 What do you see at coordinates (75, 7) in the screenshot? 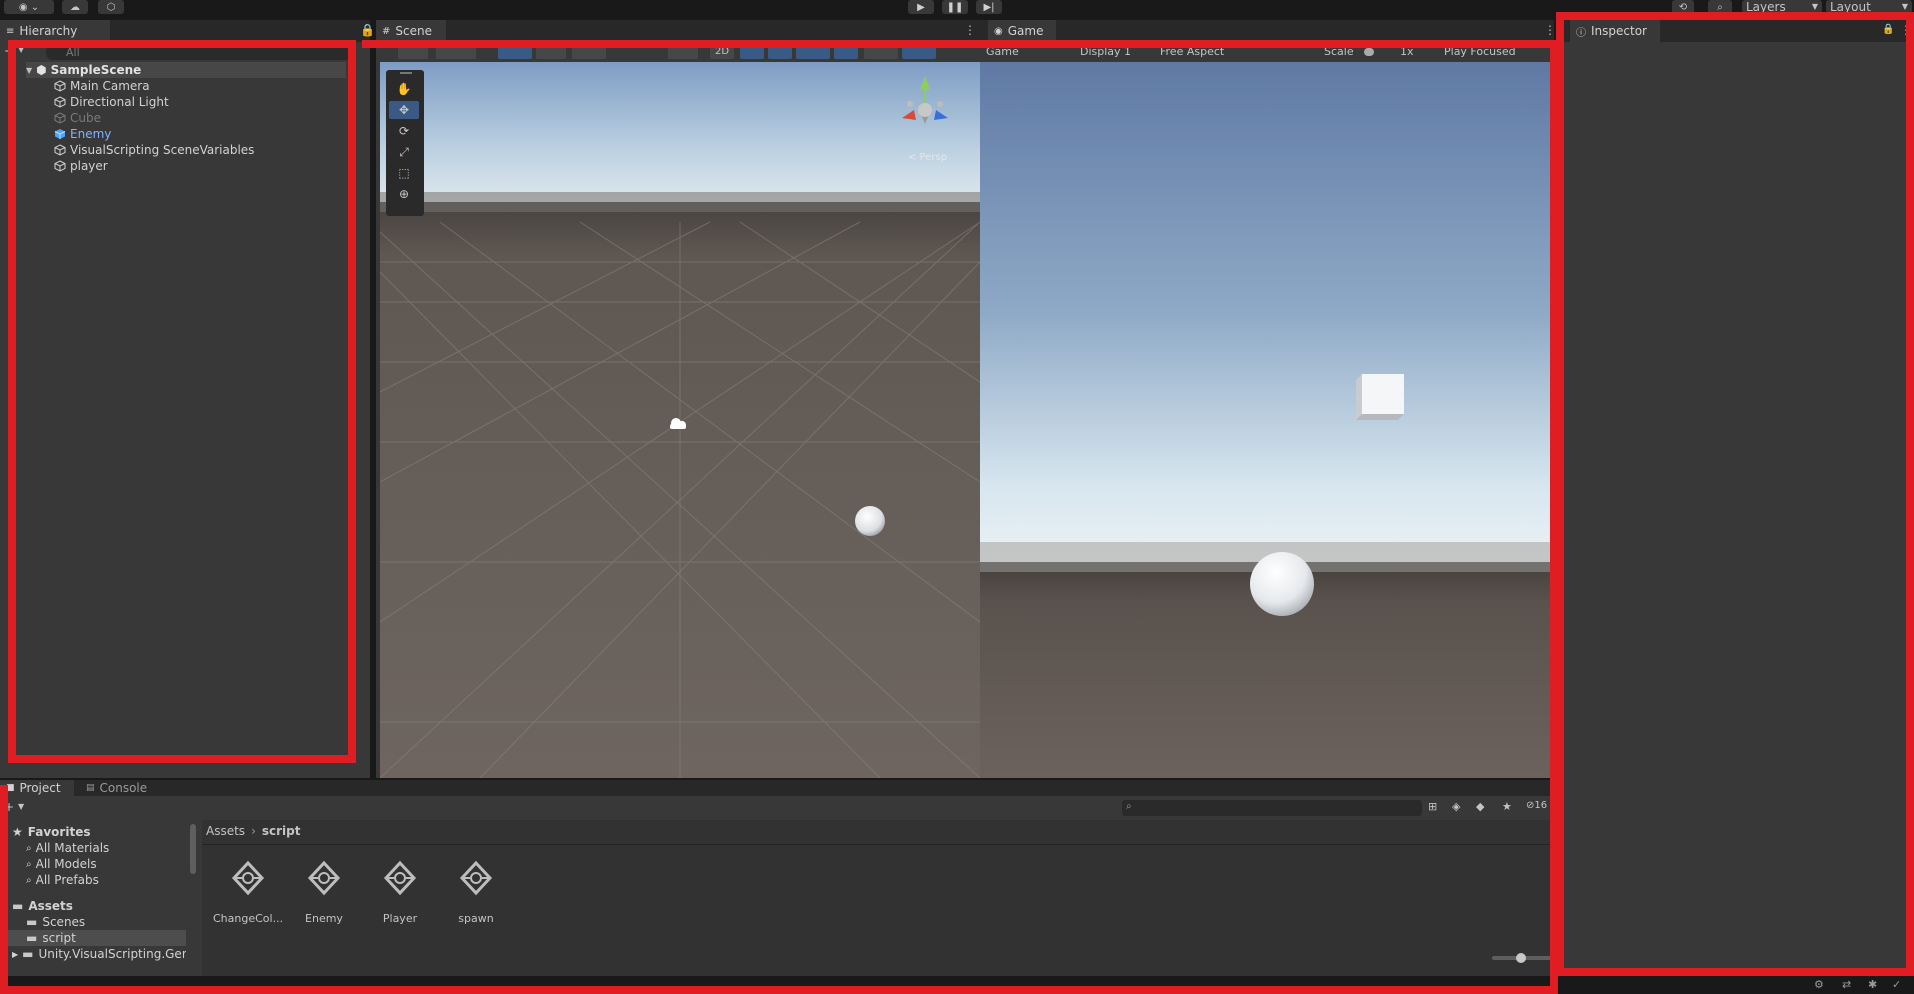
I see `cloud-button: ☁` at bounding box center [75, 7].